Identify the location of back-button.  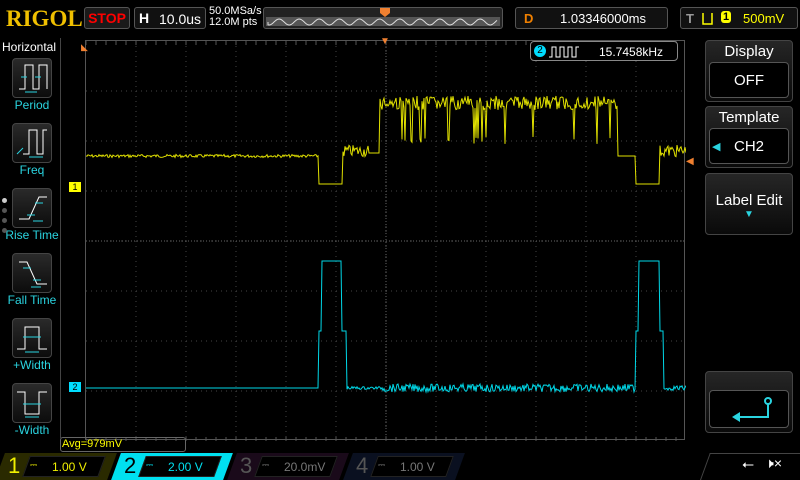
(749, 402).